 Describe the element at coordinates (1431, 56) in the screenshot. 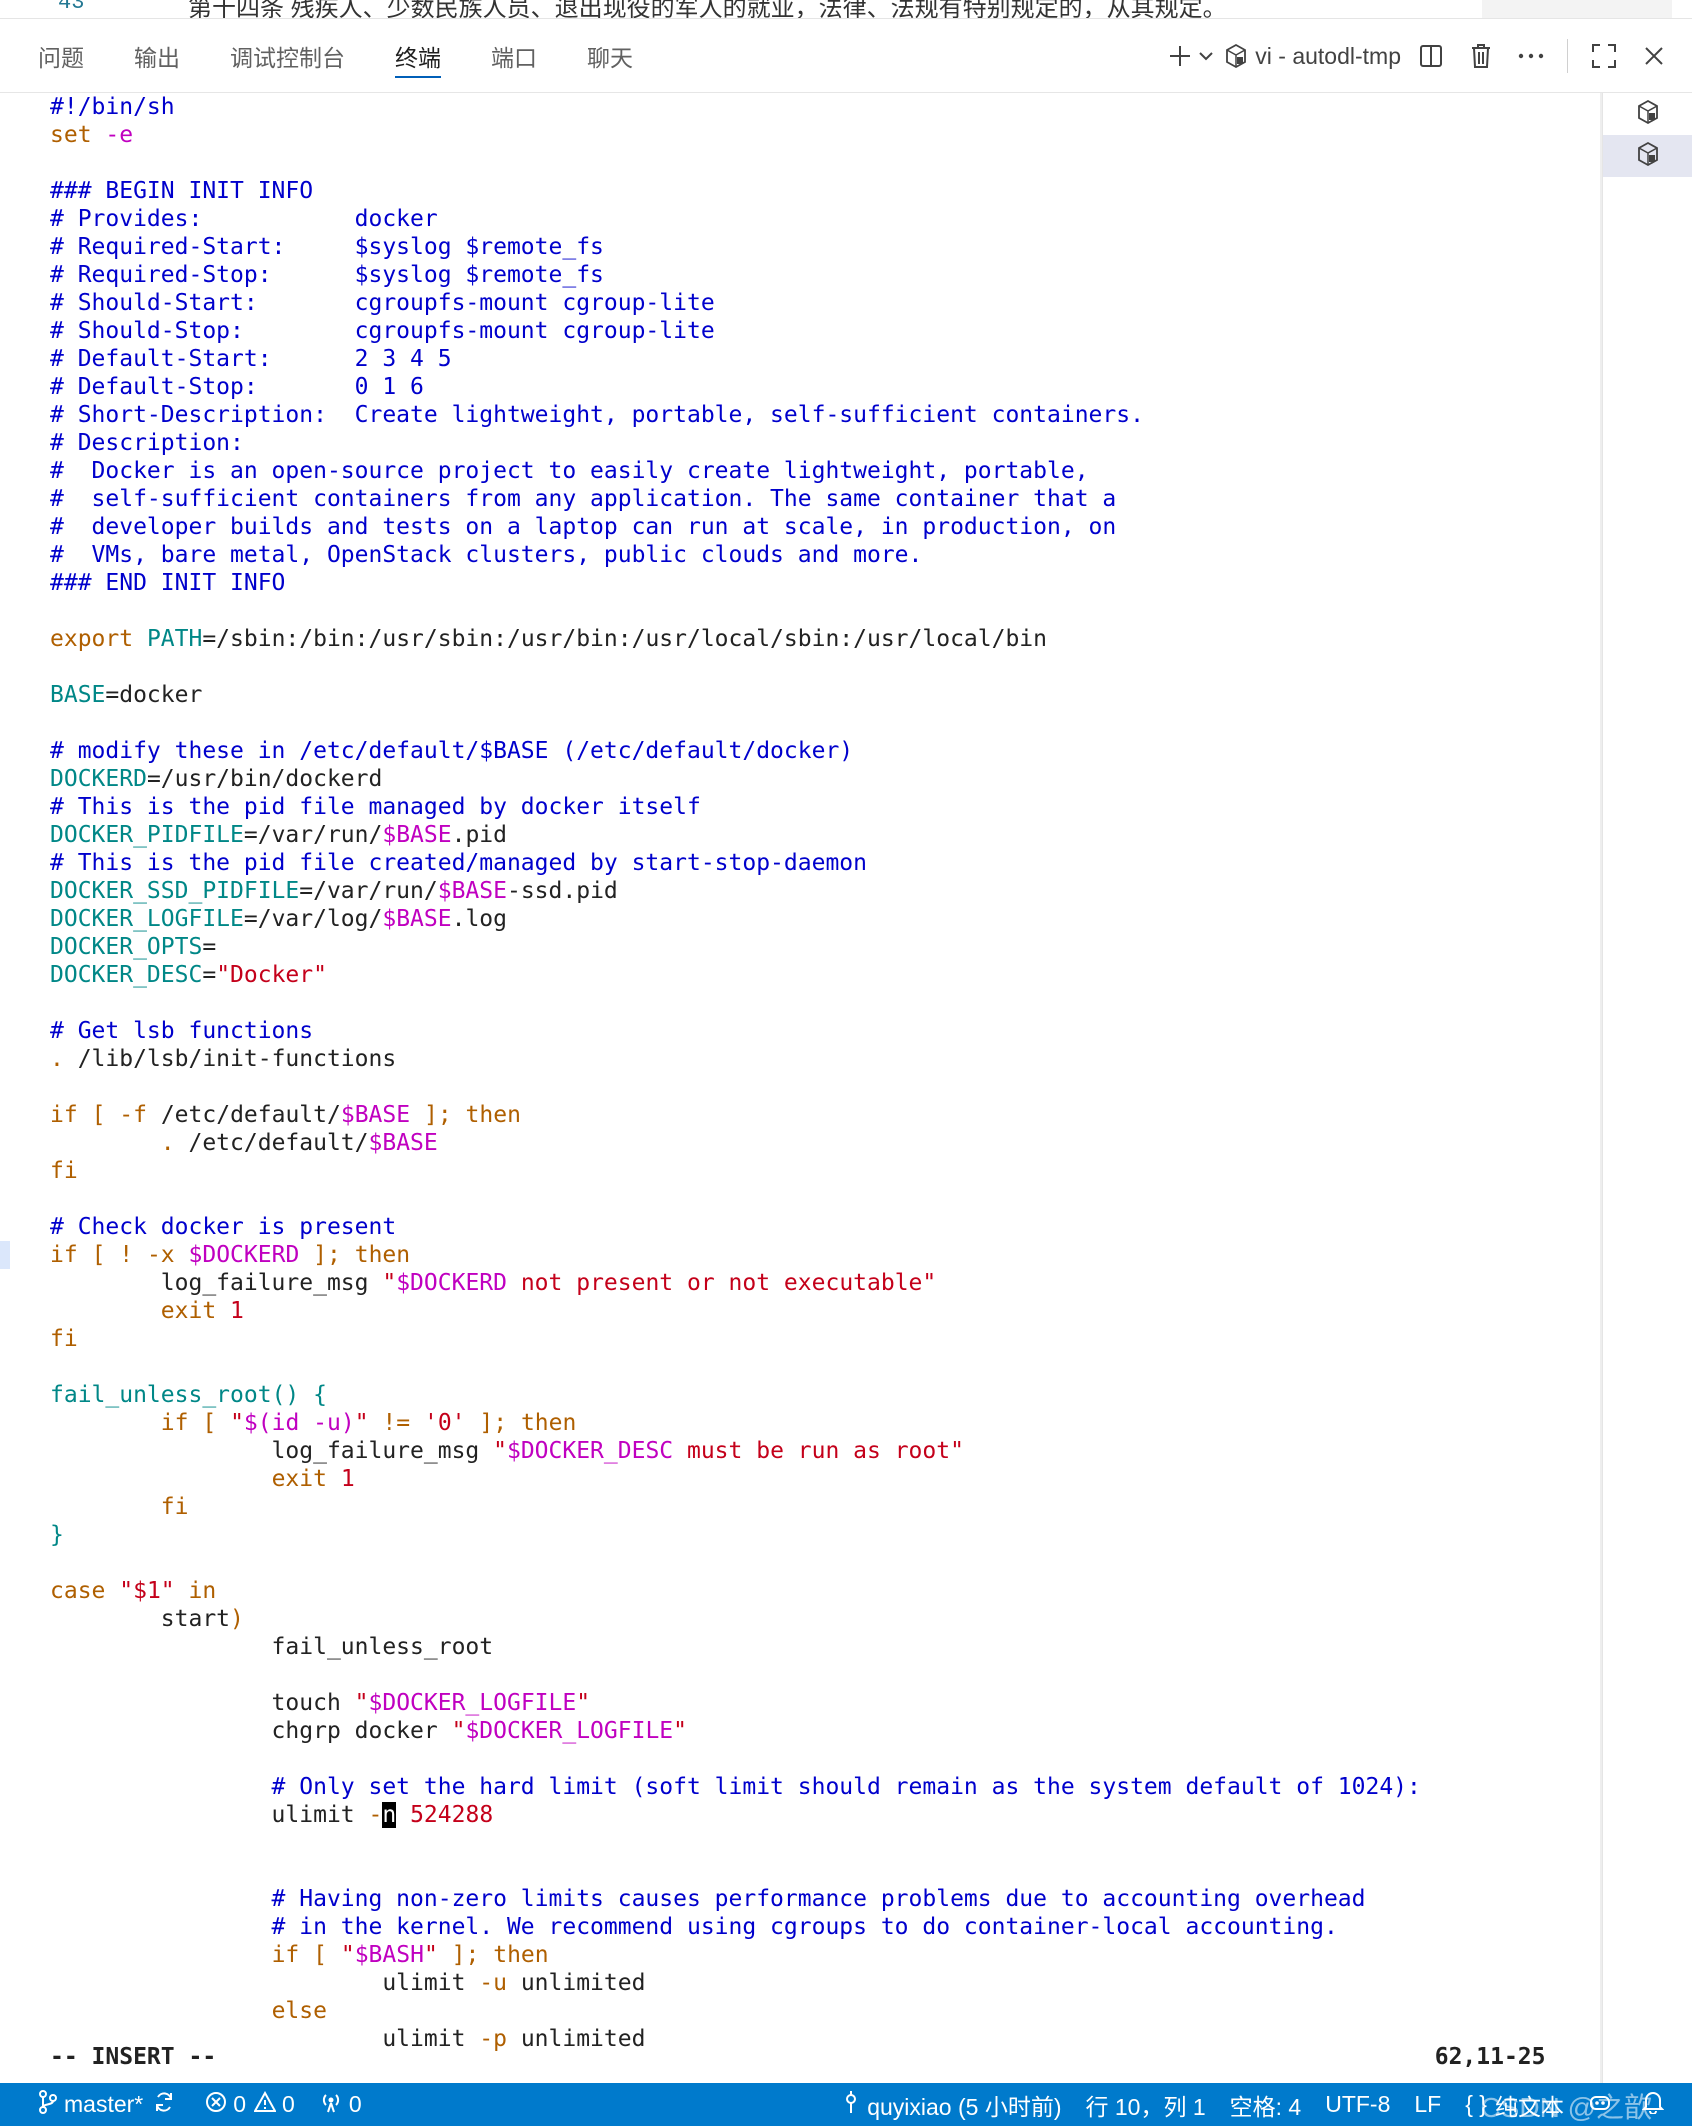

I see `split-terminal-button` at that location.